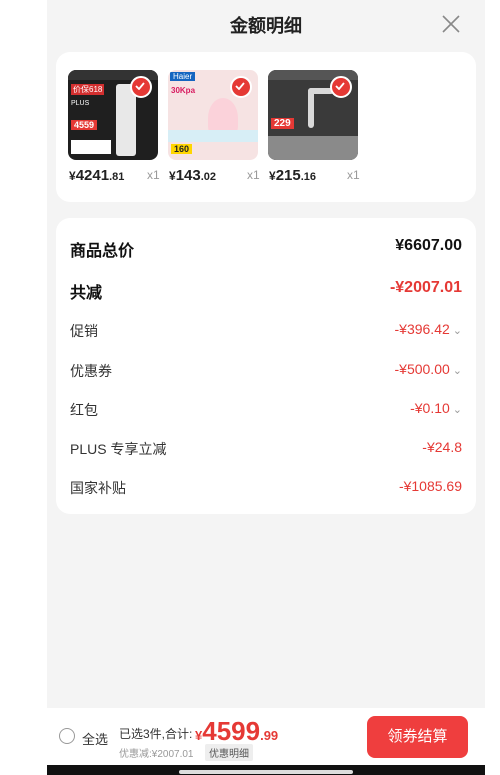 The width and height of the screenshot is (500, 775). Describe the element at coordinates (156, 754) in the screenshot. I see `discount-summary-text: 优惠减:¥2007.01` at that location.